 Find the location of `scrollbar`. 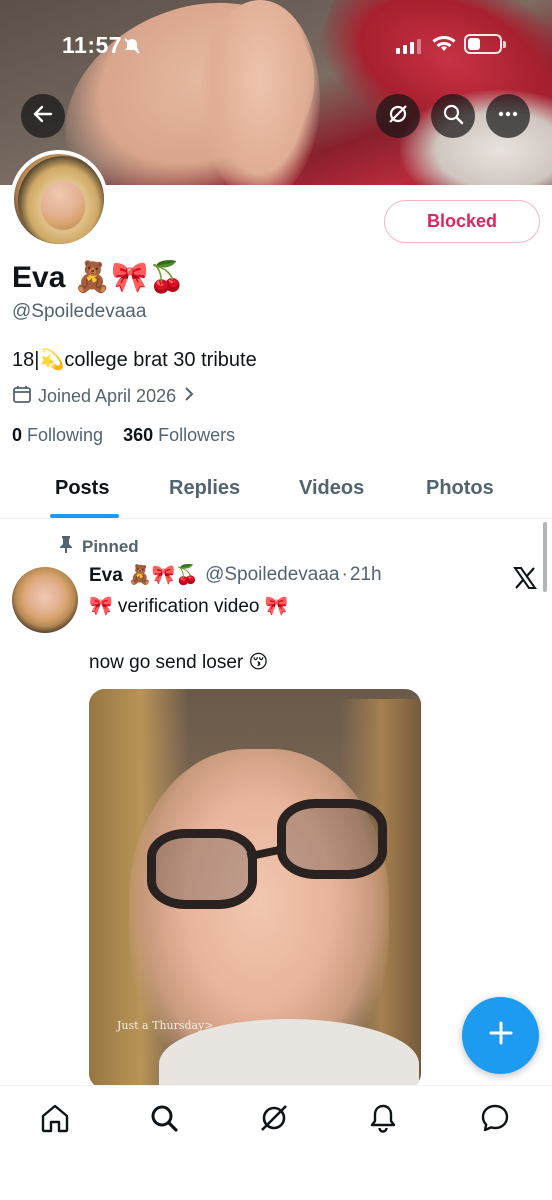

scrollbar is located at coordinates (545, 557).